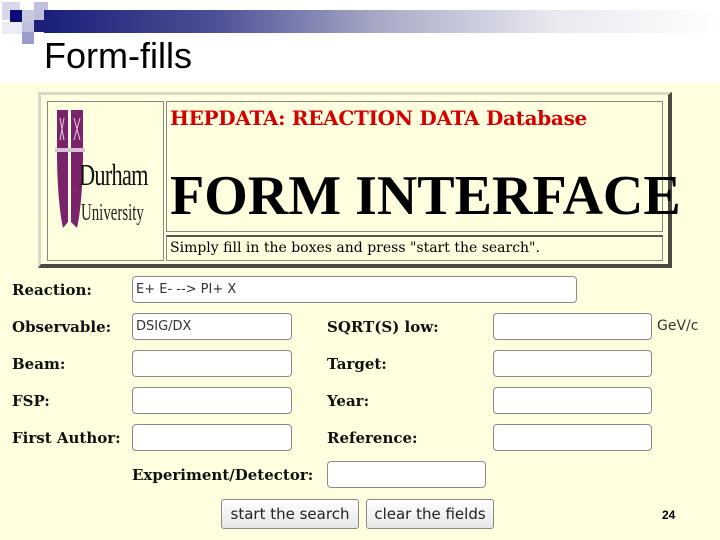 Image resolution: width=720 pixels, height=540 pixels. Describe the element at coordinates (354, 289) in the screenshot. I see `reaction-input` at that location.